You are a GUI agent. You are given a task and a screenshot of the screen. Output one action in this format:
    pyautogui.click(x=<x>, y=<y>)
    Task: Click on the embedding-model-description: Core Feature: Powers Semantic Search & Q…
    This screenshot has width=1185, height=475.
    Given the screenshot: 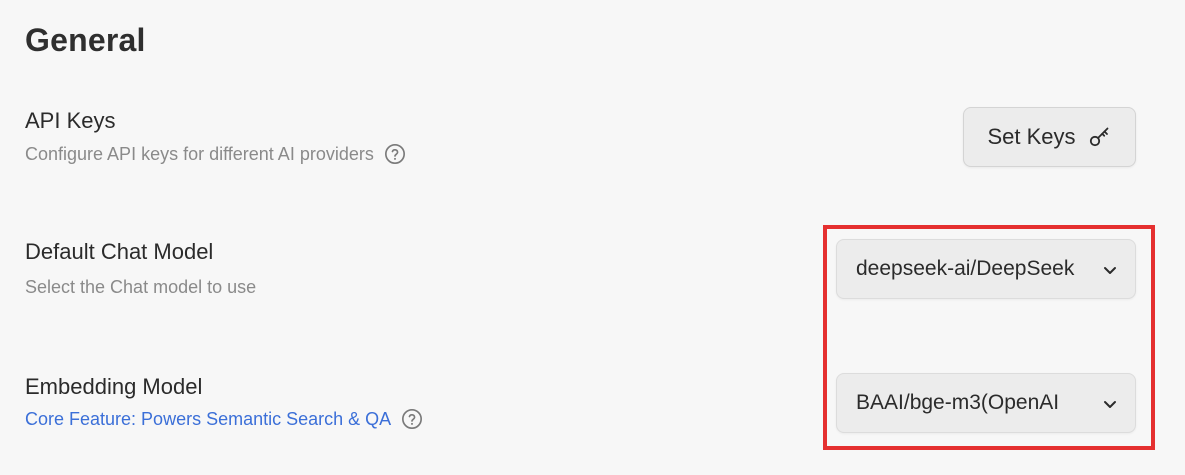 What is the action you would take?
    pyautogui.click(x=208, y=419)
    